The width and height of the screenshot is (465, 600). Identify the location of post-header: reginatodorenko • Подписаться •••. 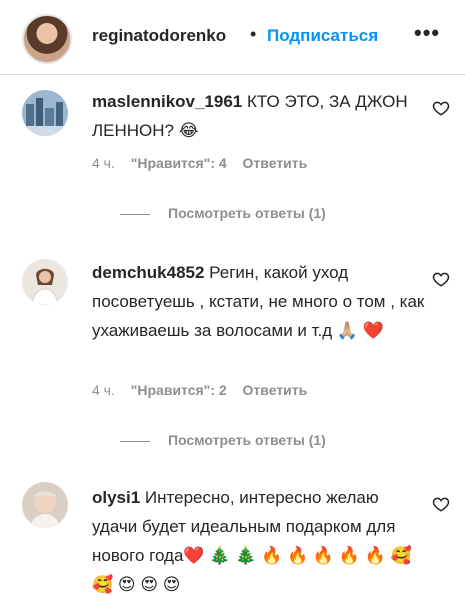
(232, 37).